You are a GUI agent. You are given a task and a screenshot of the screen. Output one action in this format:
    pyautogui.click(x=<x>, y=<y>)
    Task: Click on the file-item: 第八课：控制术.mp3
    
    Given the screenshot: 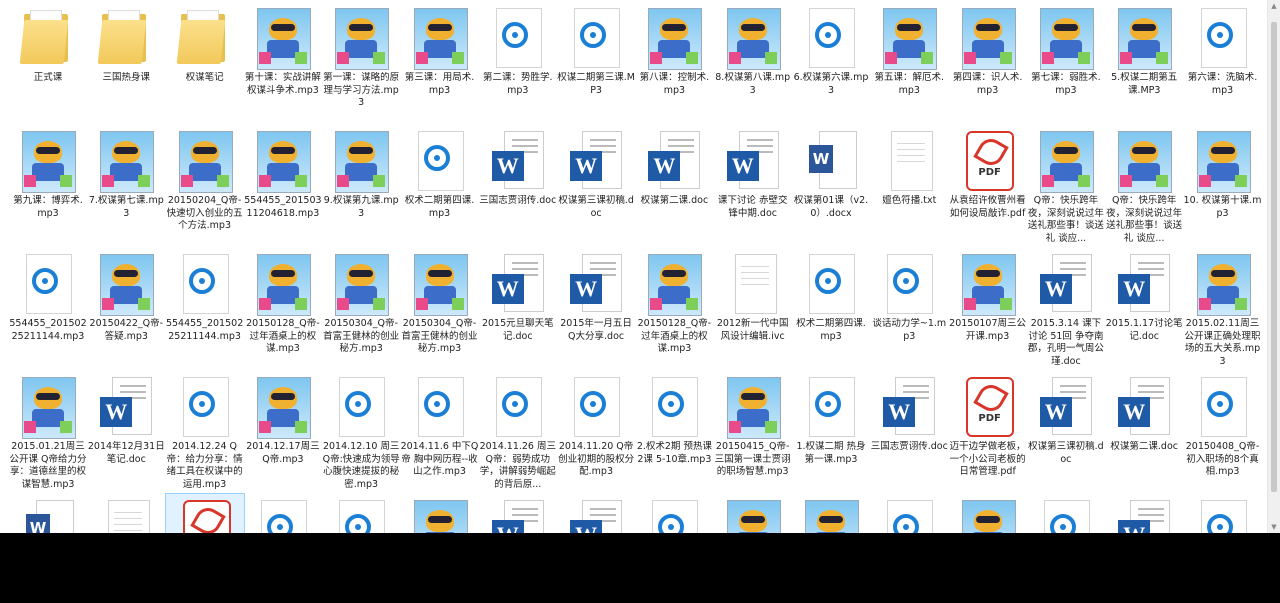 What is the action you would take?
    pyautogui.click(x=674, y=62)
    